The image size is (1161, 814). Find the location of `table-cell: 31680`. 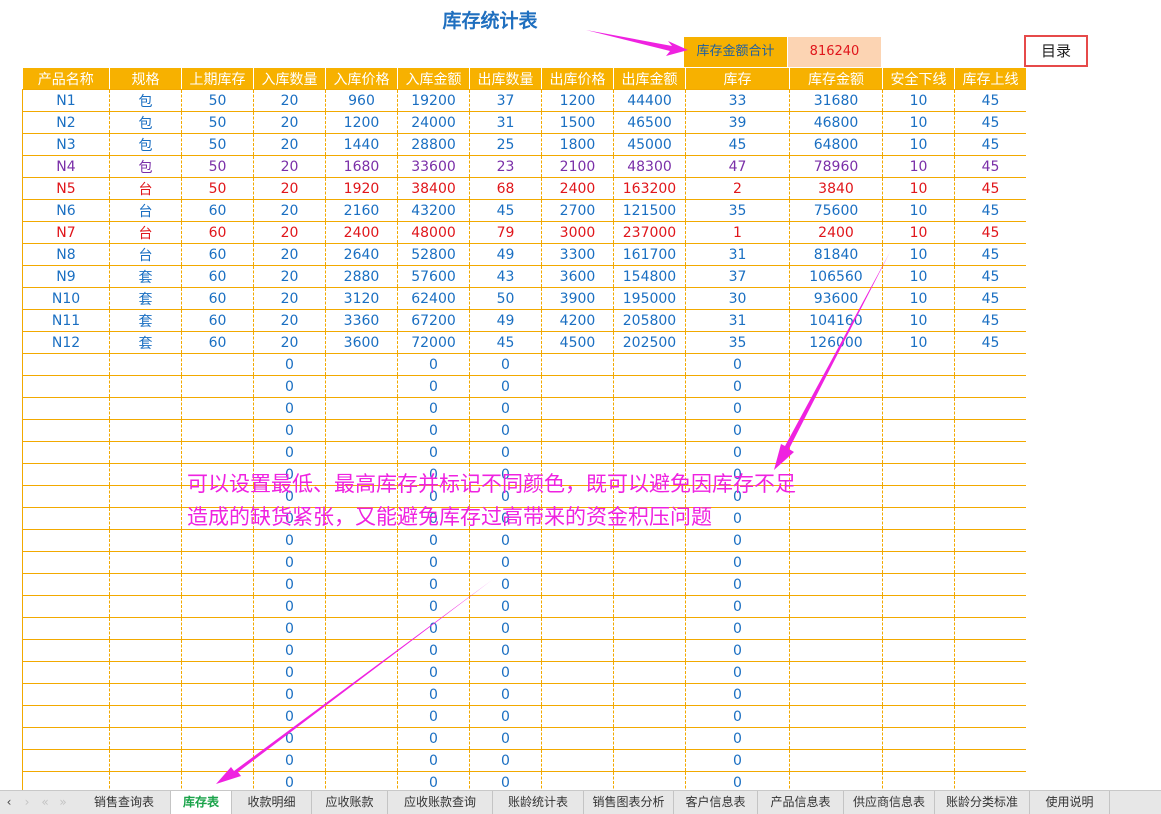

table-cell: 31680 is located at coordinates (836, 100).